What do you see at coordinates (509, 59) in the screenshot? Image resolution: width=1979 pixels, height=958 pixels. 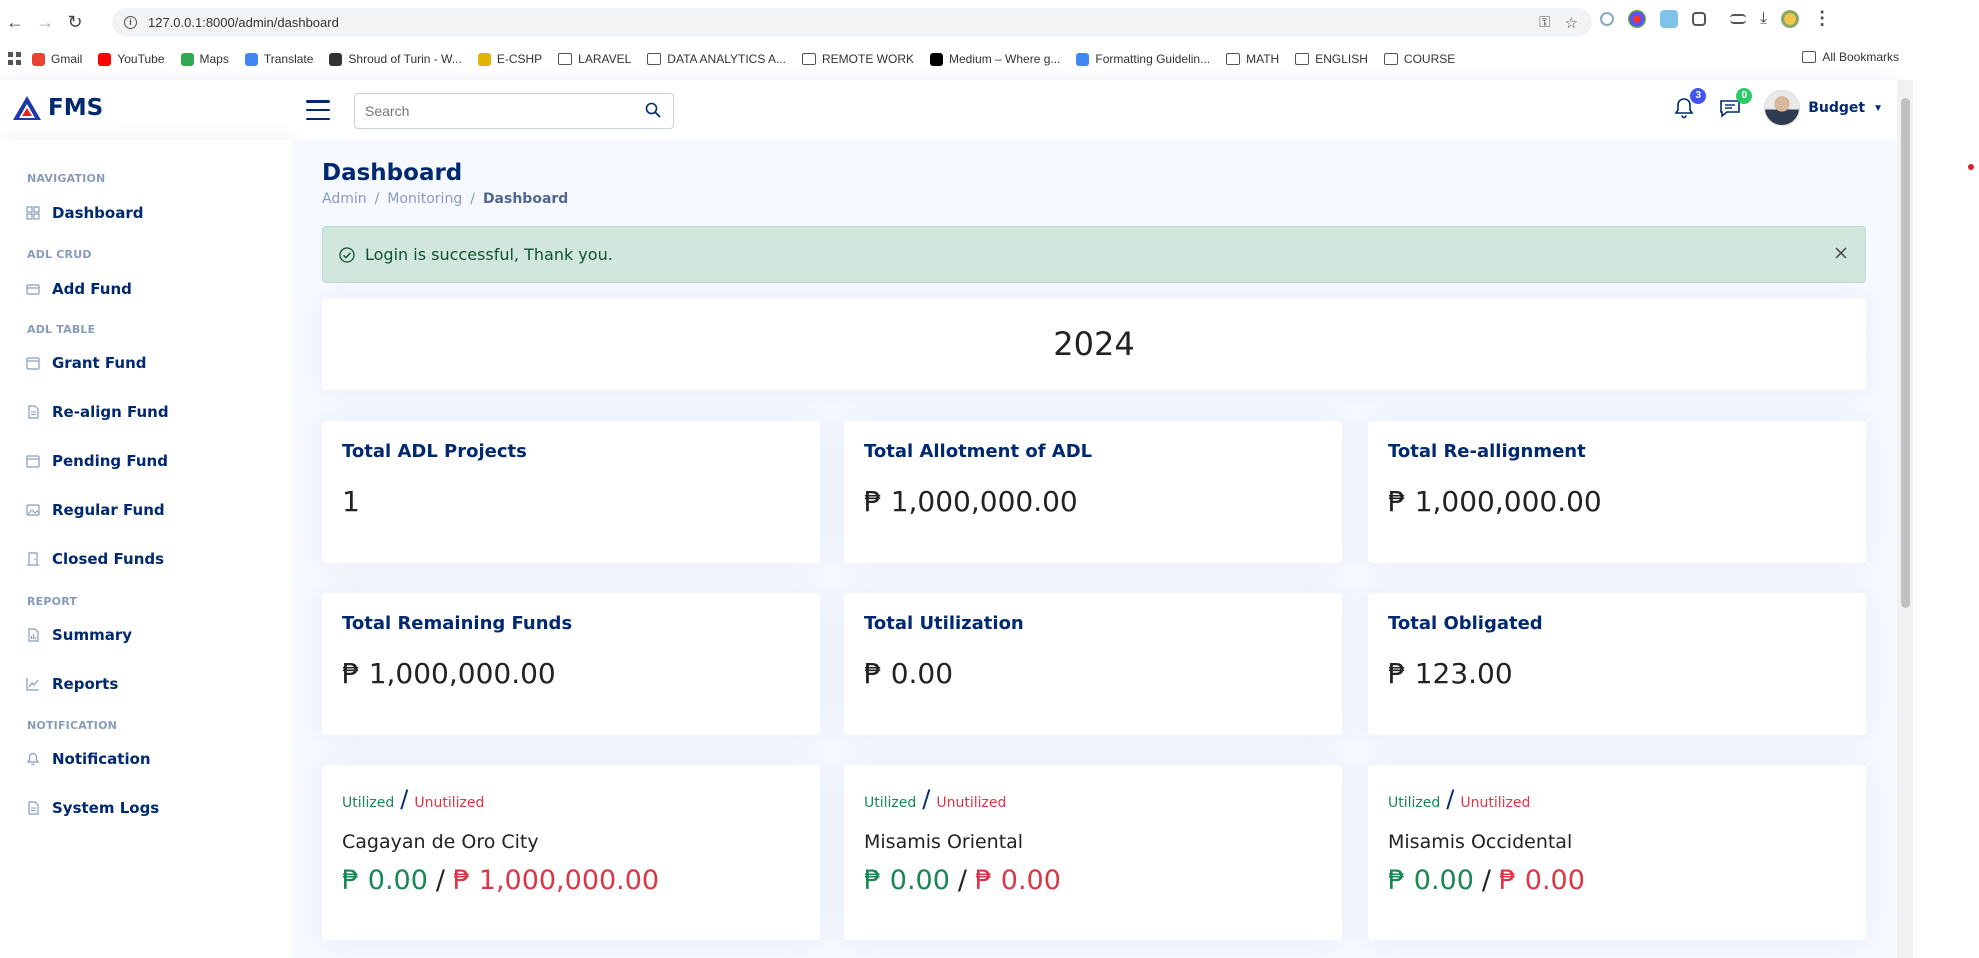 I see `bookmark-item: E-CSHP` at bounding box center [509, 59].